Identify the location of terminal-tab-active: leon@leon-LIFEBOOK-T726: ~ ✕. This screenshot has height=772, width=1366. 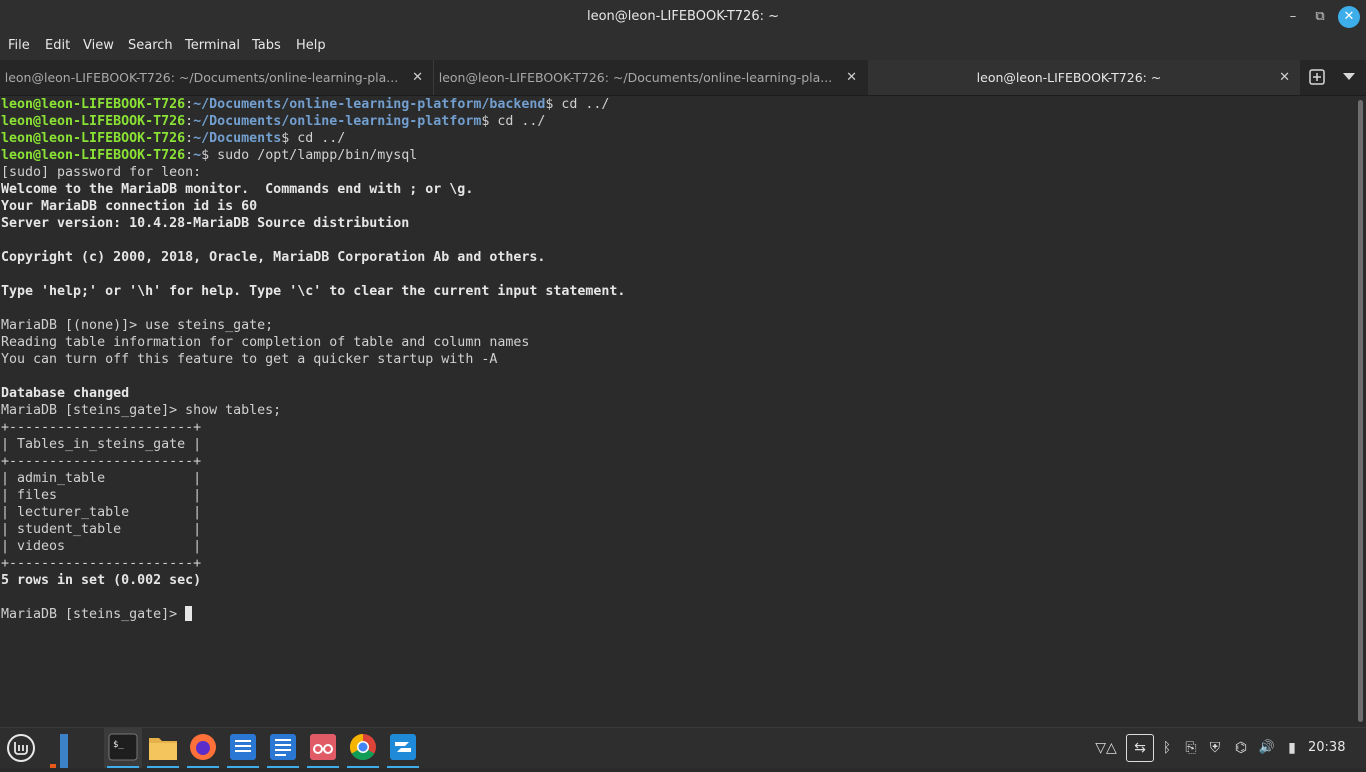
(1084, 77).